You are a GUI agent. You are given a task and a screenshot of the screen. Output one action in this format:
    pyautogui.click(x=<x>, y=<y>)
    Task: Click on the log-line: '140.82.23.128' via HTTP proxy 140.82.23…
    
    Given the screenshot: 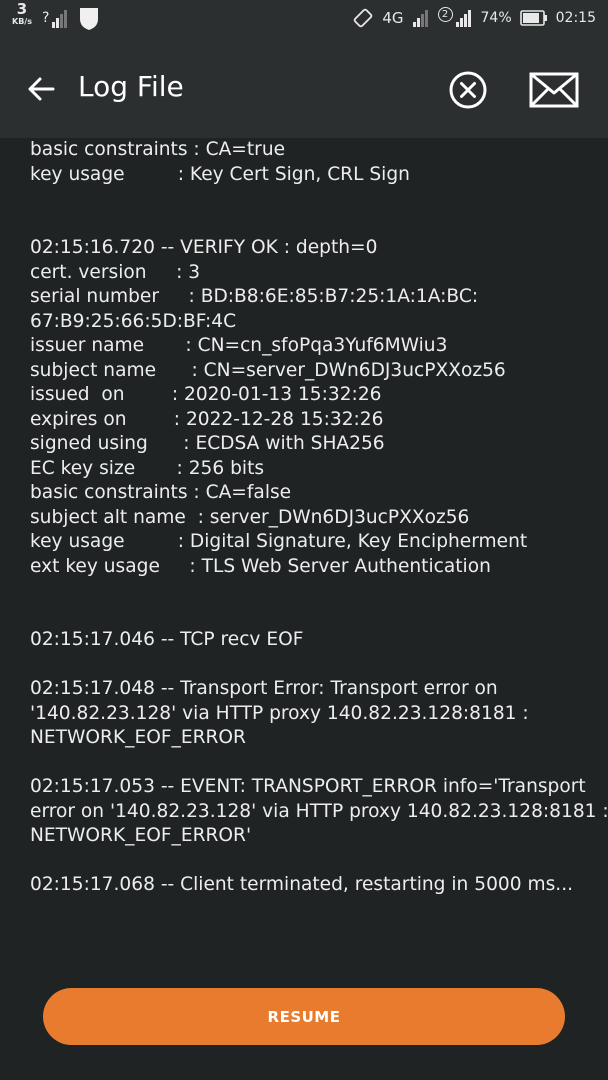 What is the action you would take?
    pyautogui.click(x=279, y=713)
    